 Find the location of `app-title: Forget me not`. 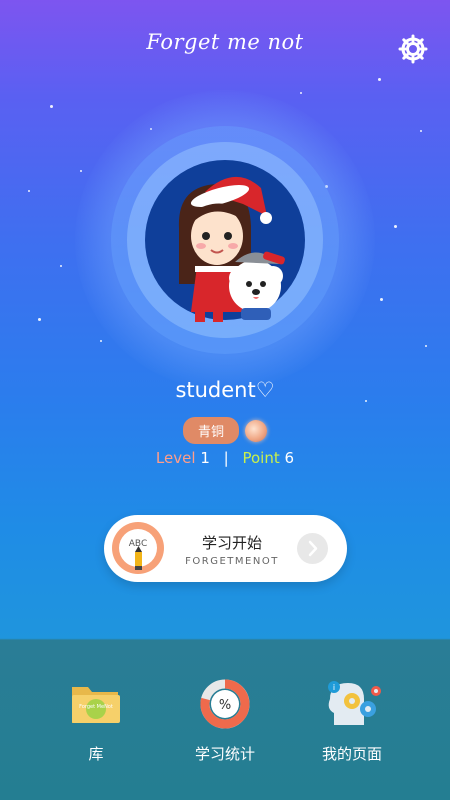

app-title: Forget me not is located at coordinates (225, 42).